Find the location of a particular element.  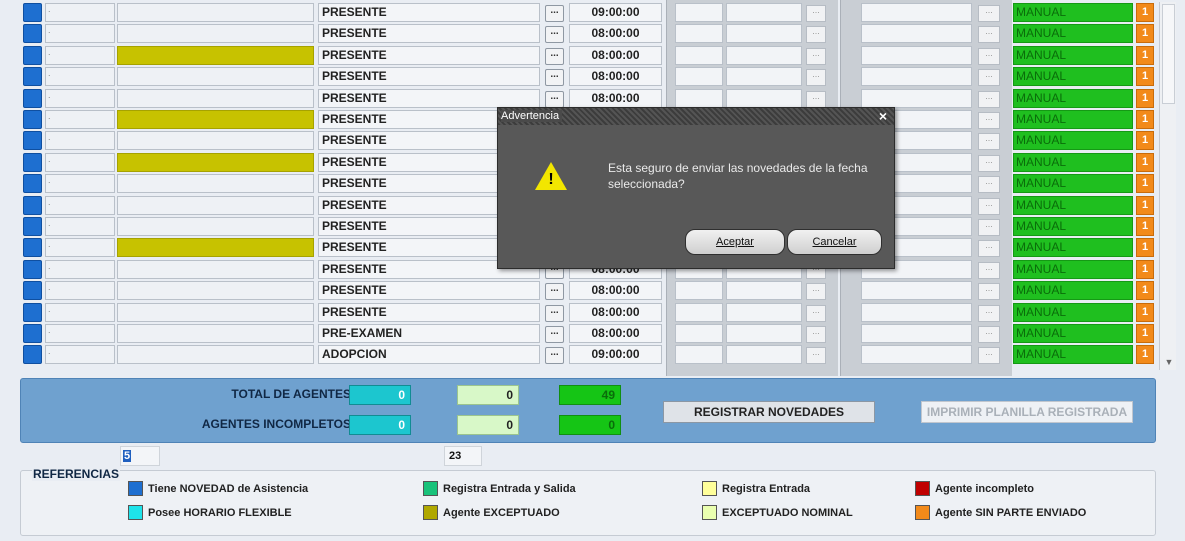

scroll-down-arrow-icon: ▼ is located at coordinates (1169, 362).